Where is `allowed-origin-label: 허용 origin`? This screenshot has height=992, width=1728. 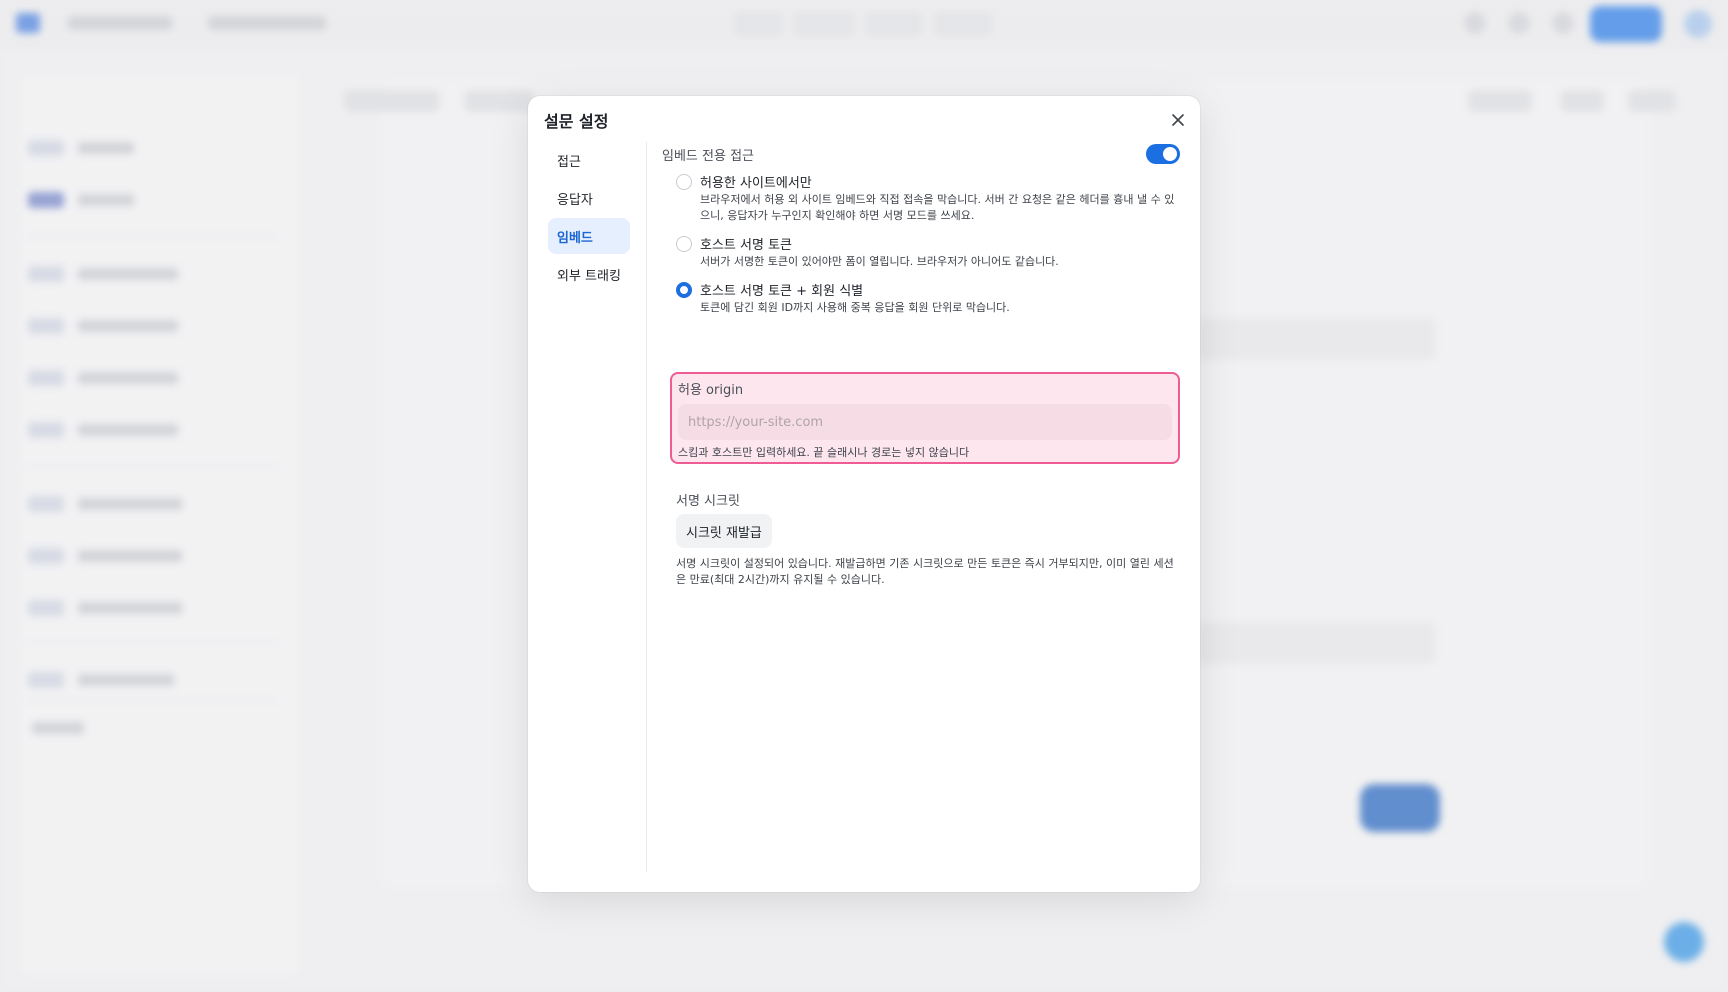
allowed-origin-label: 허용 origin is located at coordinates (711, 390).